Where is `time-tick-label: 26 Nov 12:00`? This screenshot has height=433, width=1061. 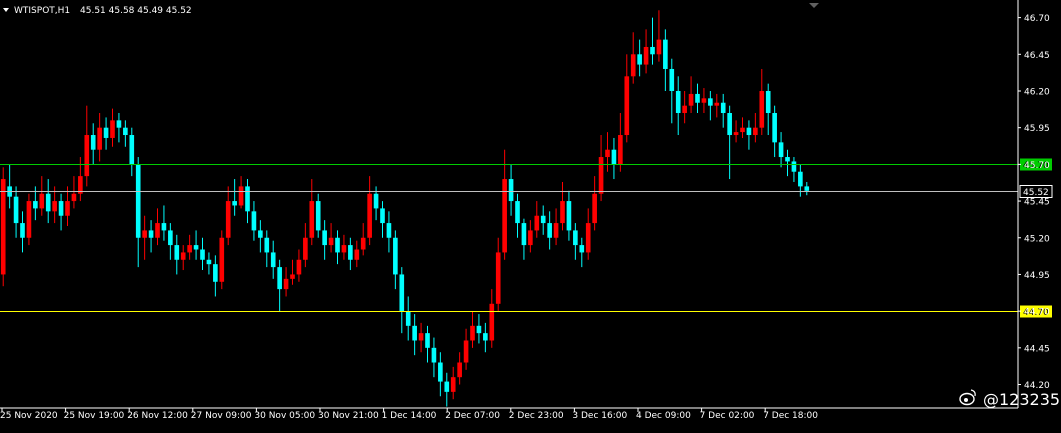
time-tick-label: 26 Nov 12:00 is located at coordinates (157, 416).